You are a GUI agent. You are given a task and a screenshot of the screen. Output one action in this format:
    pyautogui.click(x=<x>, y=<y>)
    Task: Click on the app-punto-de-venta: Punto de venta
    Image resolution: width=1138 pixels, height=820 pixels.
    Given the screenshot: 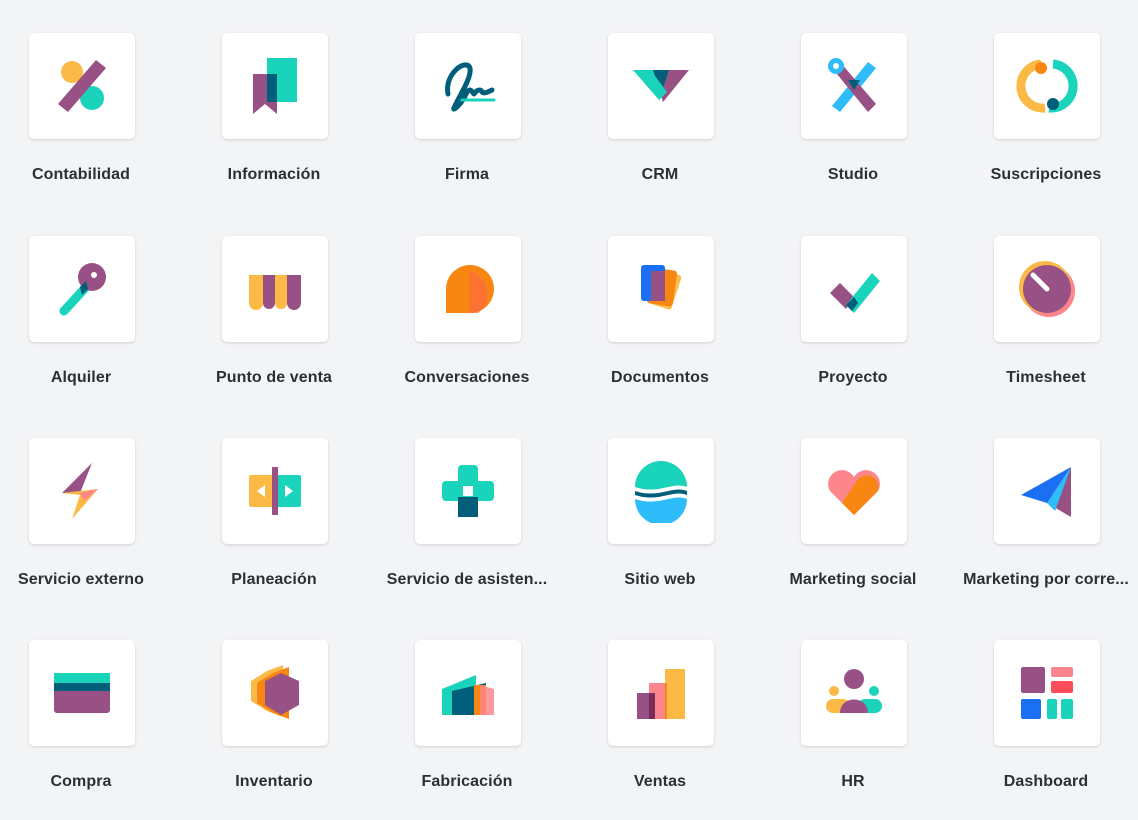 What is the action you would take?
    pyautogui.click(x=274, y=326)
    